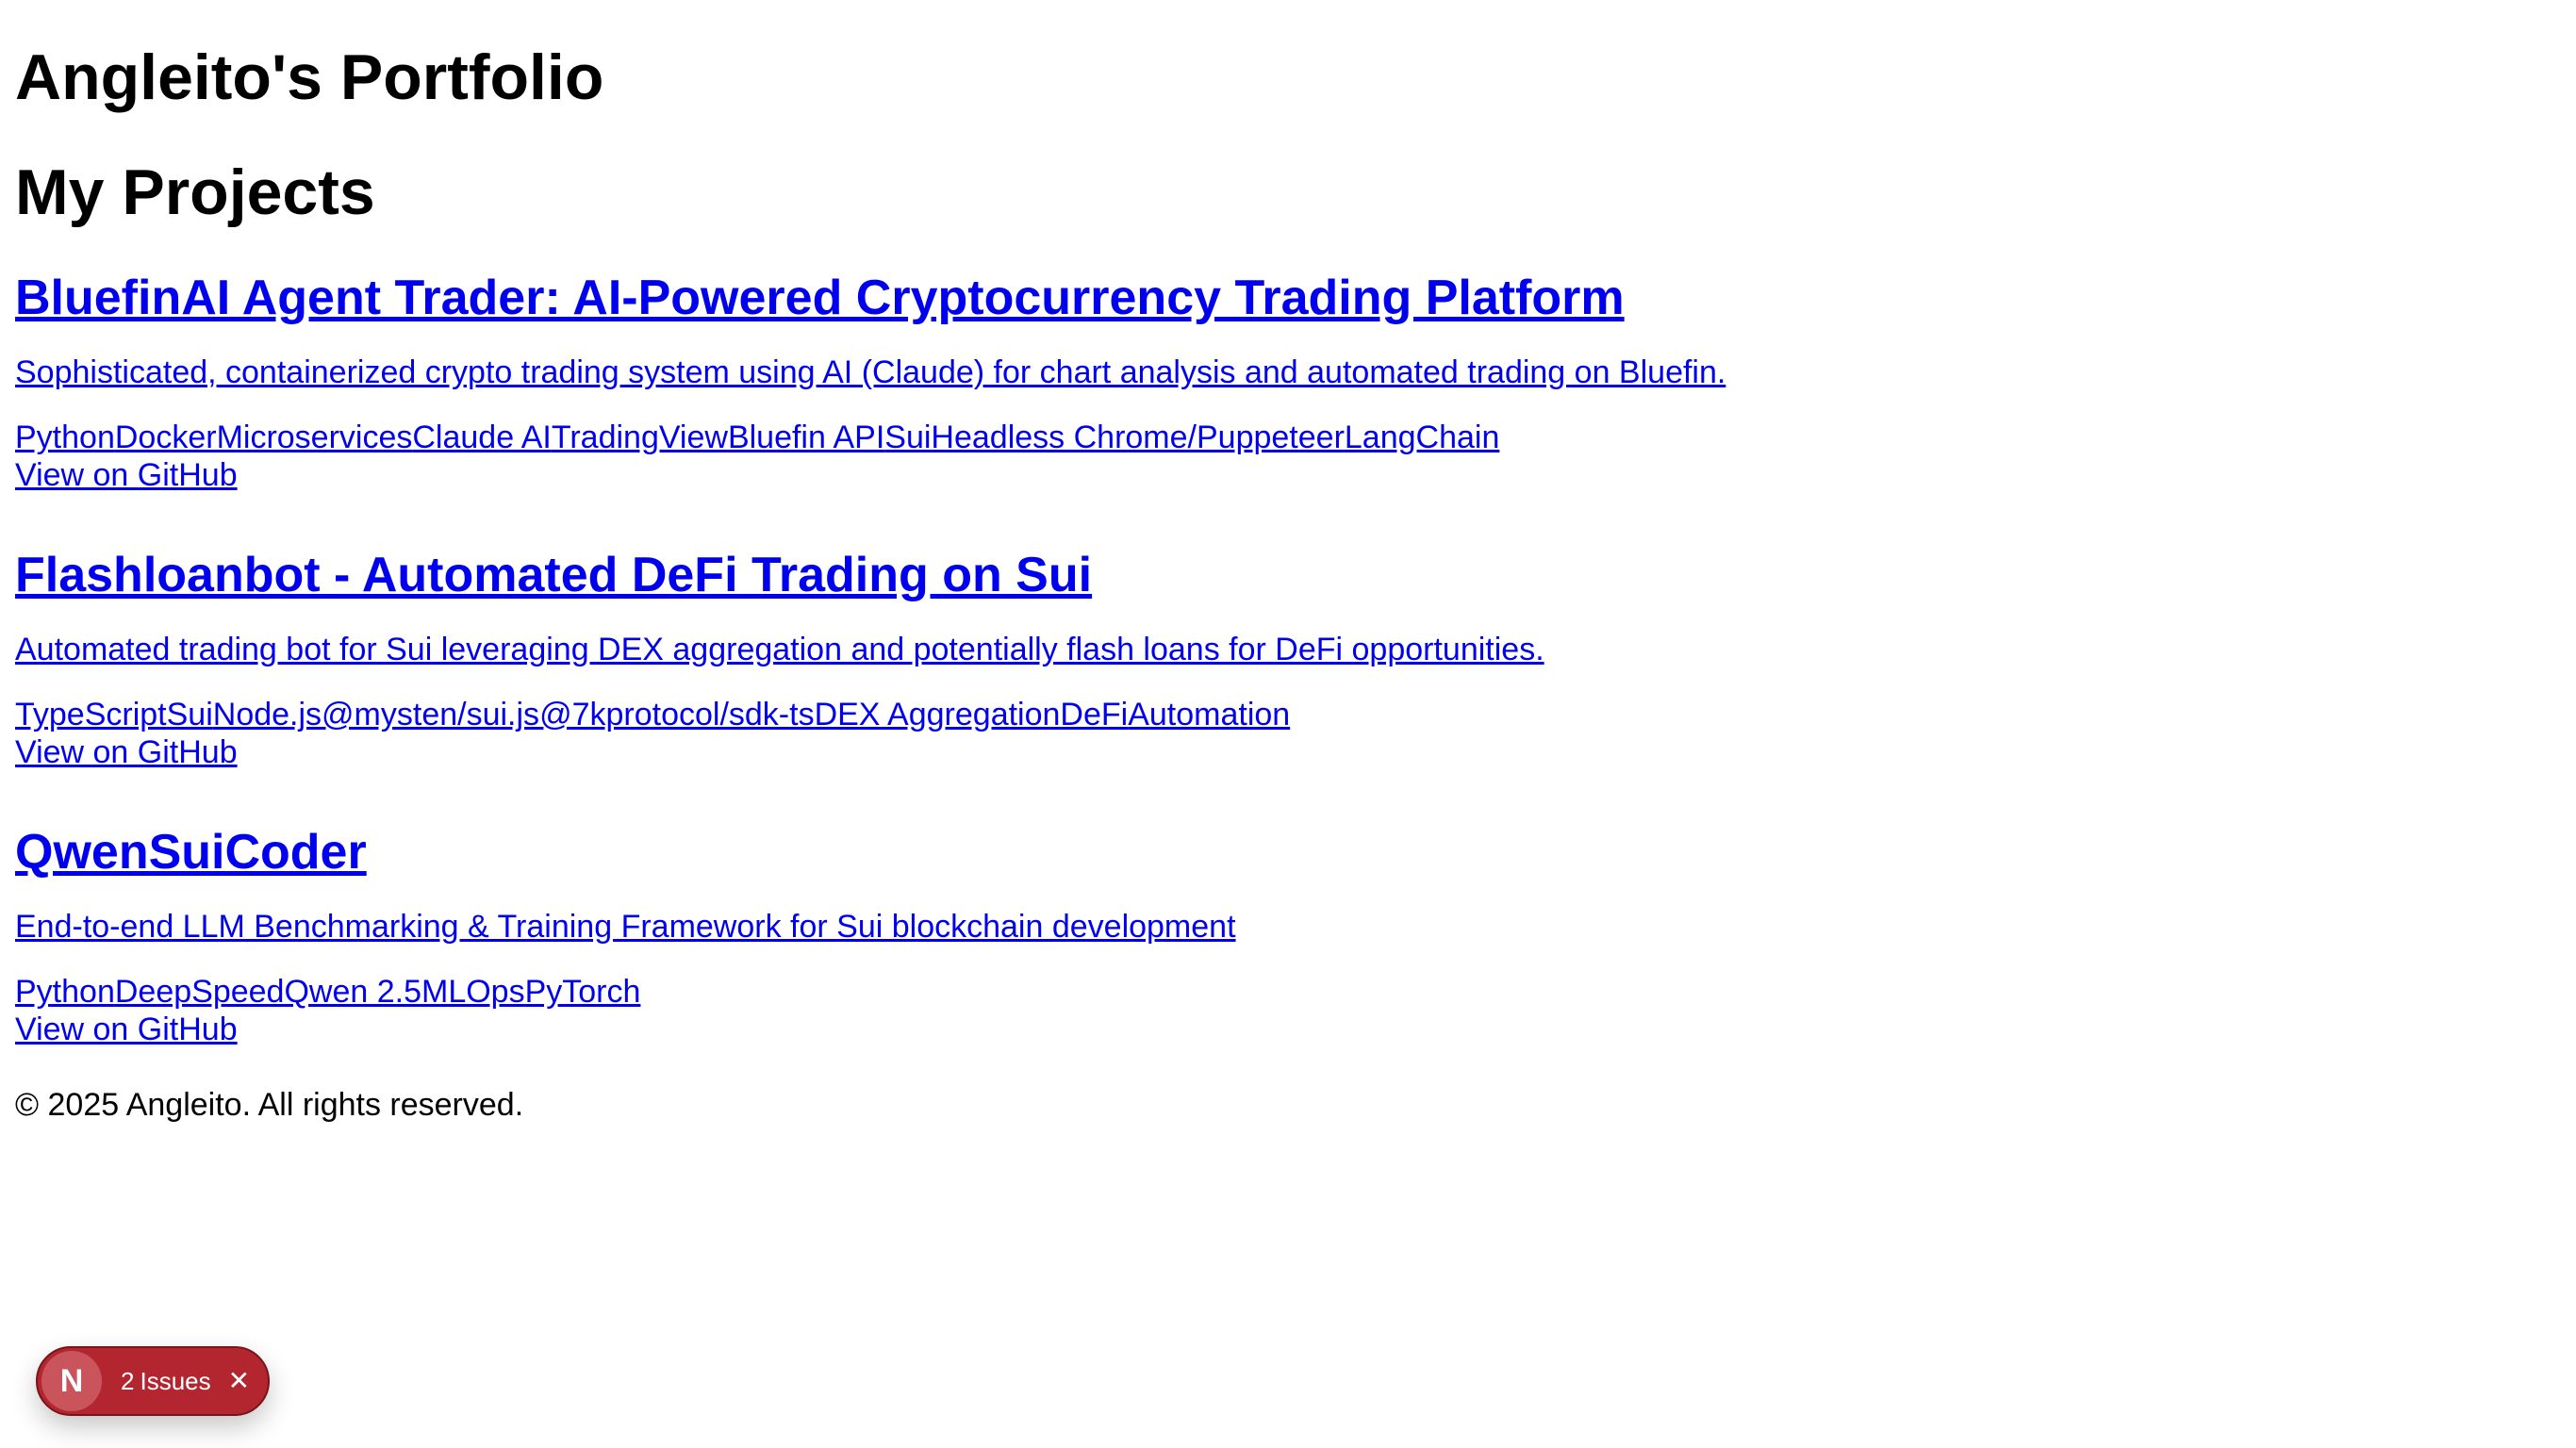  Describe the element at coordinates (175, 1381) in the screenshot. I see `issues-label: Issues` at that location.